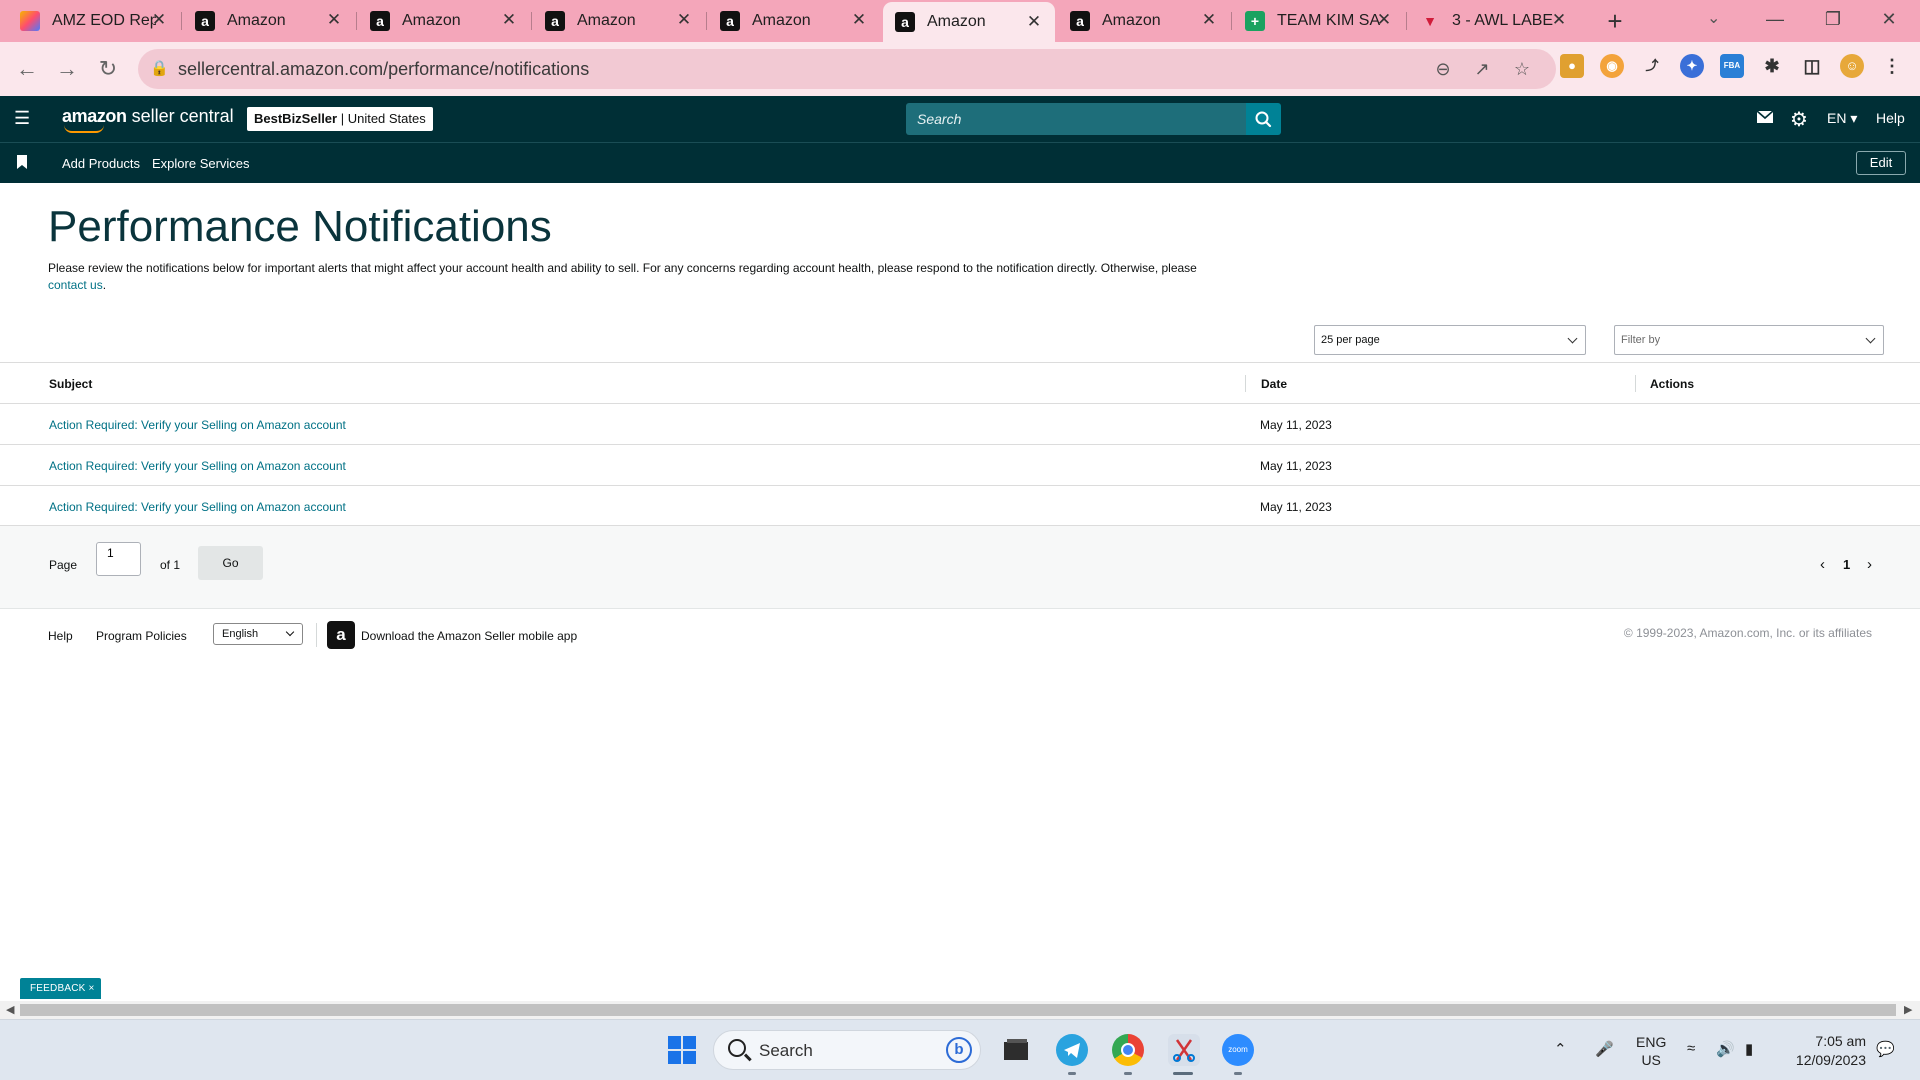 The image size is (1920, 1080). Describe the element at coordinates (118, 559) in the screenshot. I see `page-number-input` at that location.